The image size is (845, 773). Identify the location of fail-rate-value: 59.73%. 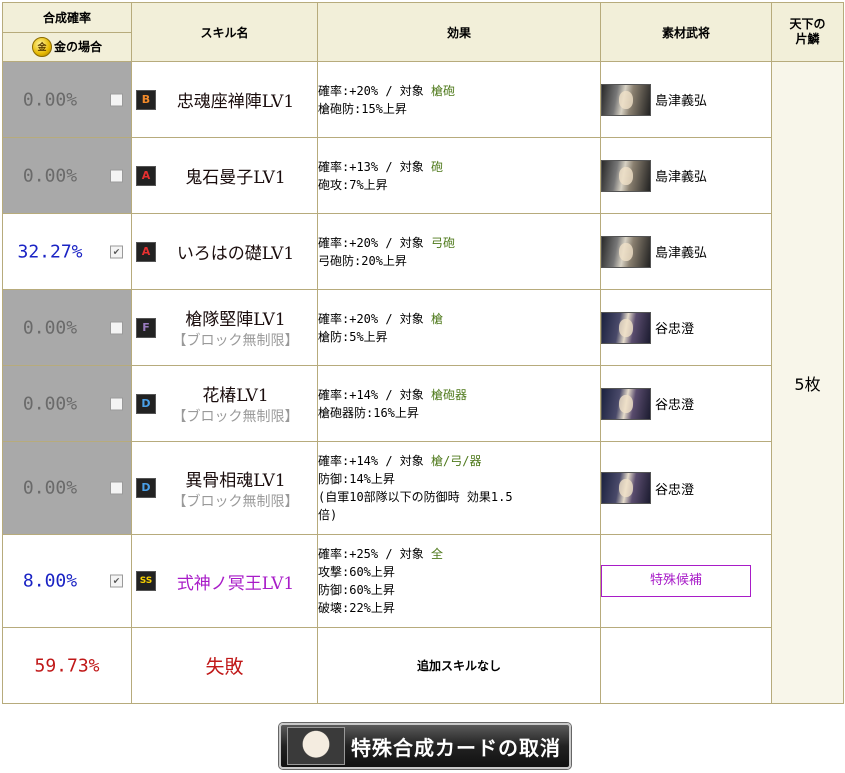
(67, 665).